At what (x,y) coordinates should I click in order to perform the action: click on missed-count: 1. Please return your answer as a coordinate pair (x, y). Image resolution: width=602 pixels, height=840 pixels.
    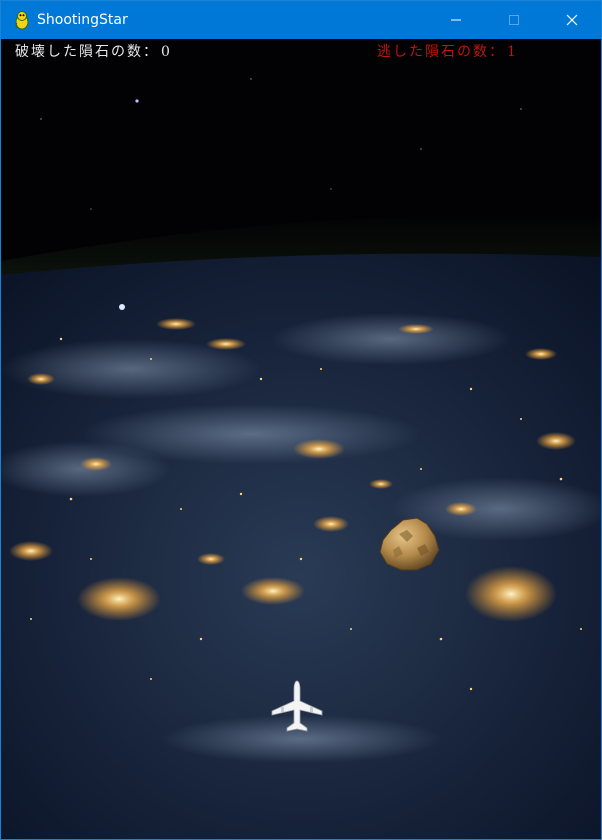
    Looking at the image, I should click on (512, 52).